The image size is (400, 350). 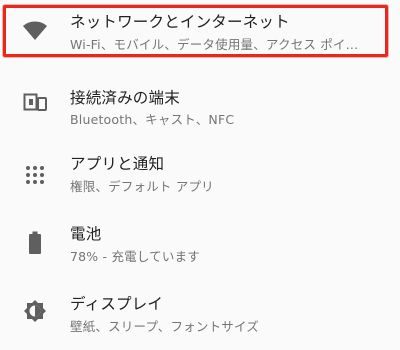 What do you see at coordinates (86, 234) in the screenshot?
I see `settings-item-title: 電池` at bounding box center [86, 234].